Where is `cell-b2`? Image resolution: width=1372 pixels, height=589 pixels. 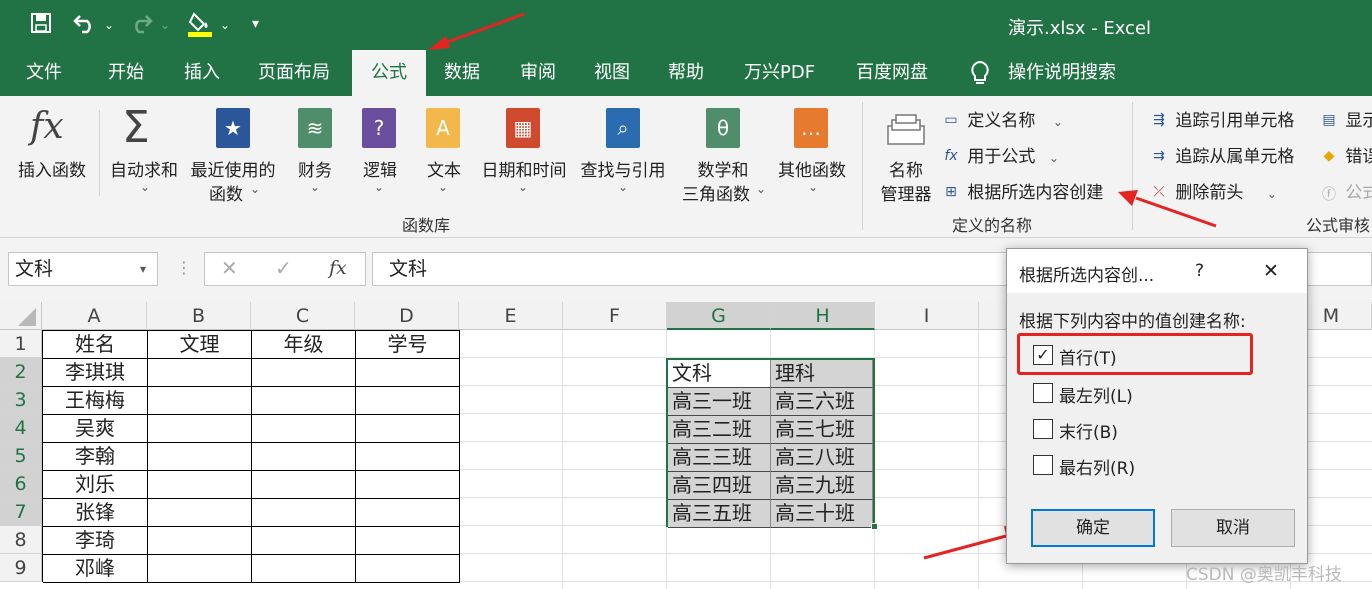
cell-b2 is located at coordinates (200, 373).